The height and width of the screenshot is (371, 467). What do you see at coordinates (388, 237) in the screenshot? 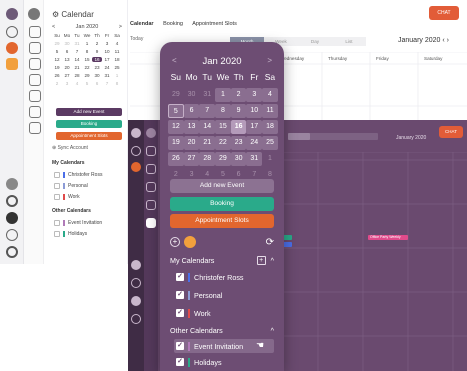
I see `event-chip-office-party: Office Party Weekly` at bounding box center [388, 237].